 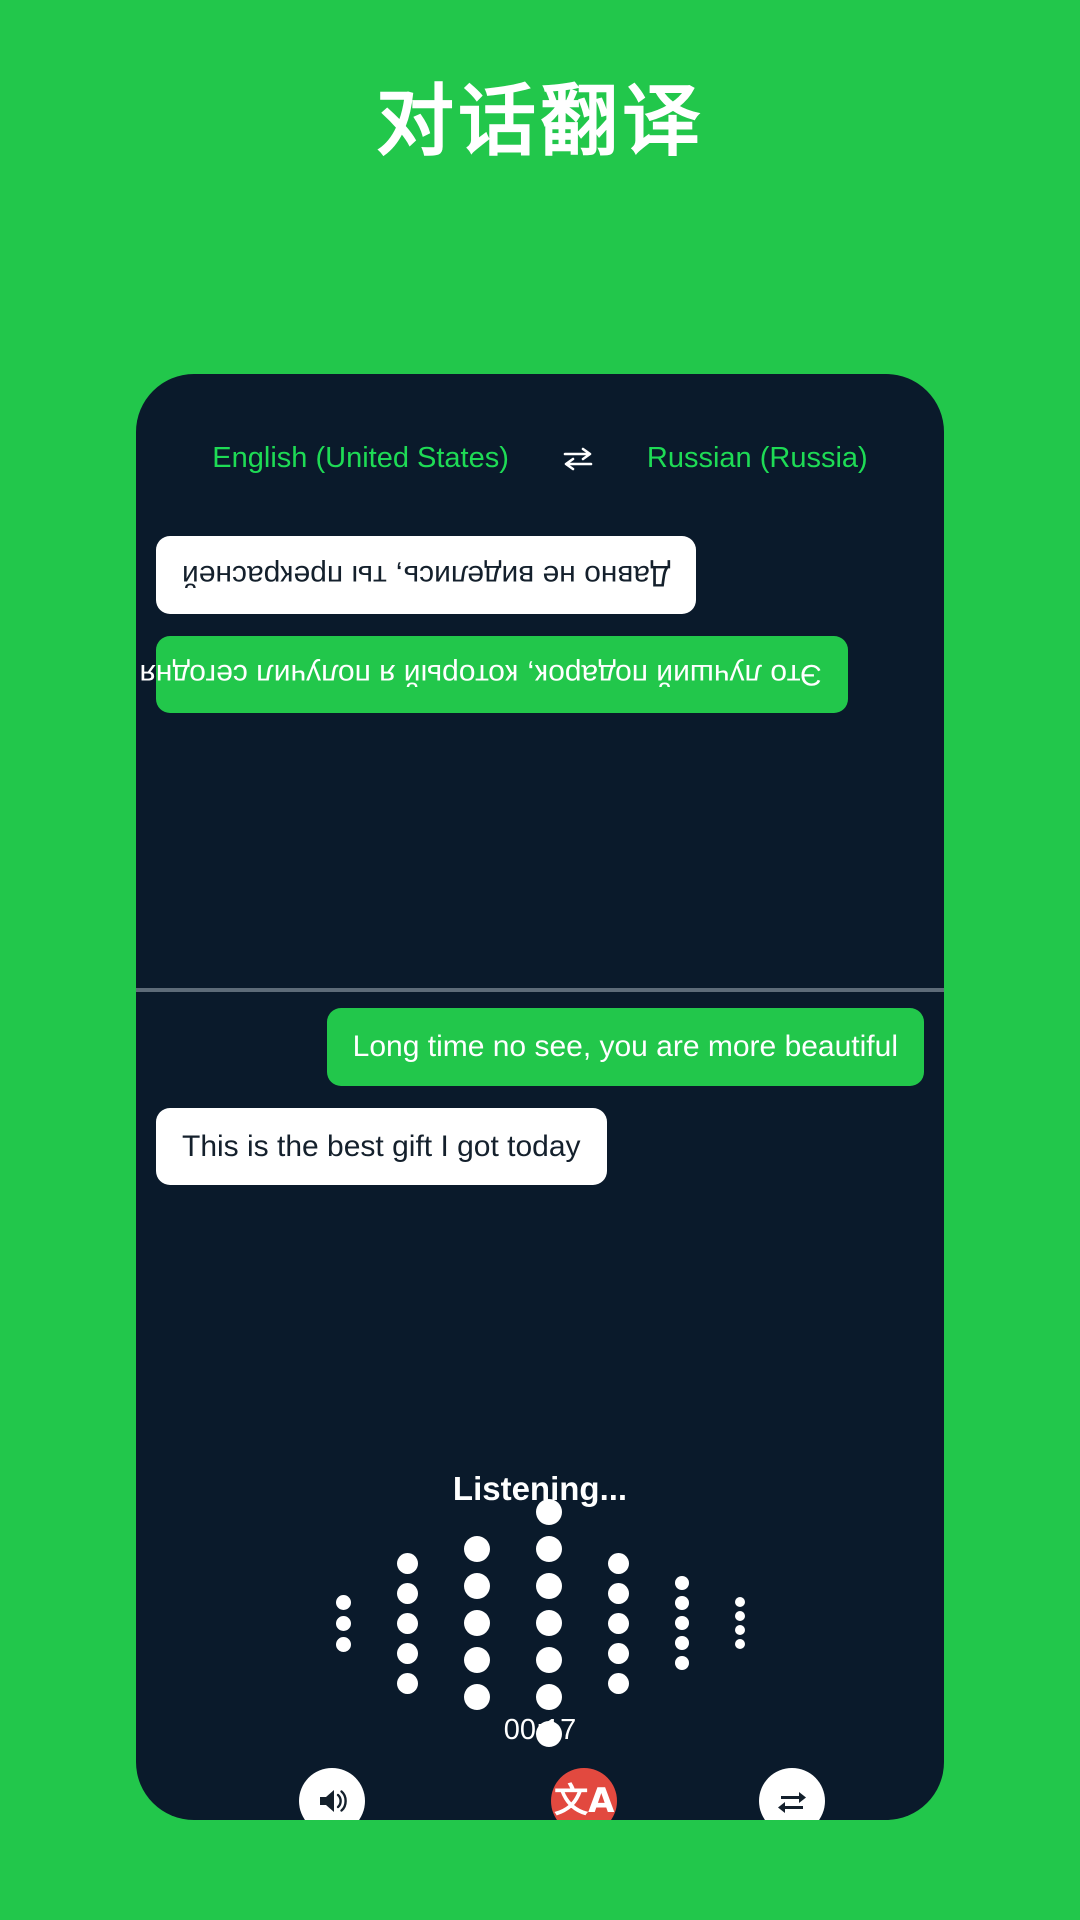 What do you see at coordinates (426, 575) in the screenshot?
I see `message-bubble-translated-2: Давно не виделись, ты прекрасней` at bounding box center [426, 575].